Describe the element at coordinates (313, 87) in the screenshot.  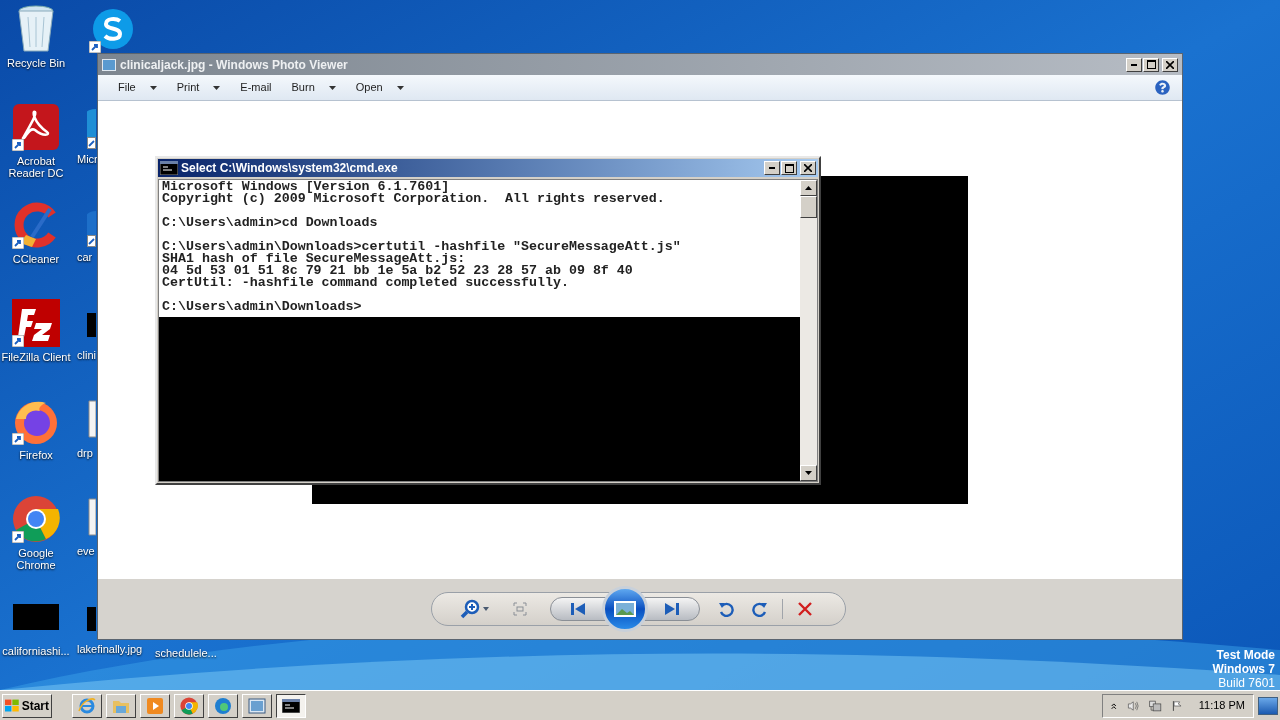
I see `menu-item: Burn` at that location.